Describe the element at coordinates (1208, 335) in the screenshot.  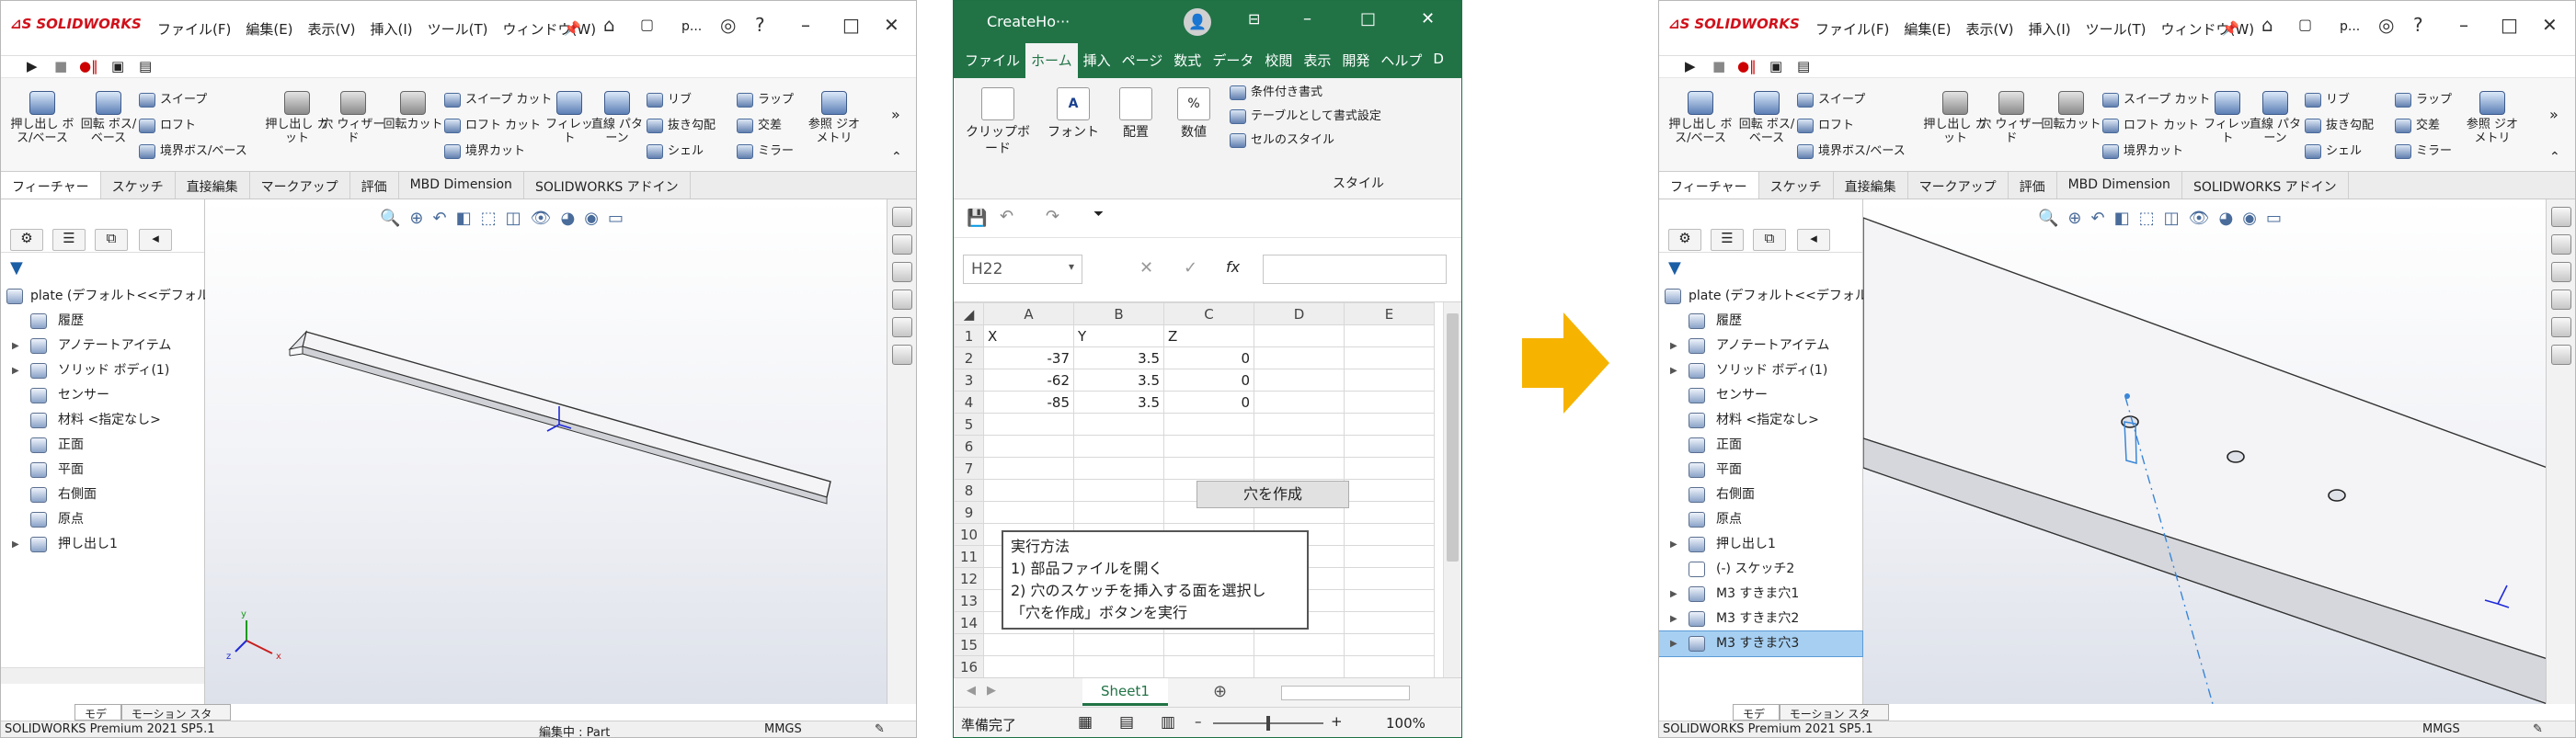
I see `cell: Z` at that location.